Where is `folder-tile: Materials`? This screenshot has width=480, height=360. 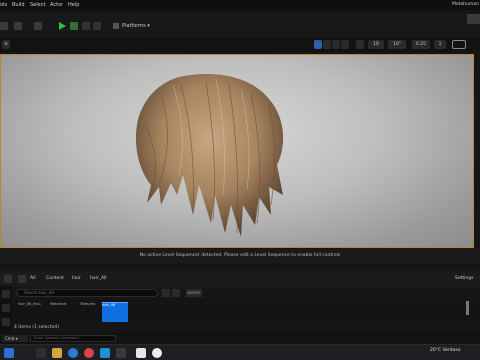 folder-tile: Materials is located at coordinates (64, 311).